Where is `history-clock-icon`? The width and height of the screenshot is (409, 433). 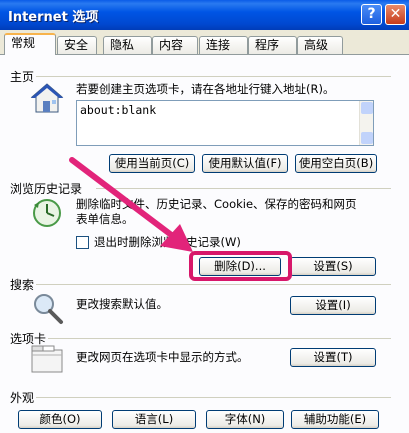 history-clock-icon is located at coordinates (47, 214).